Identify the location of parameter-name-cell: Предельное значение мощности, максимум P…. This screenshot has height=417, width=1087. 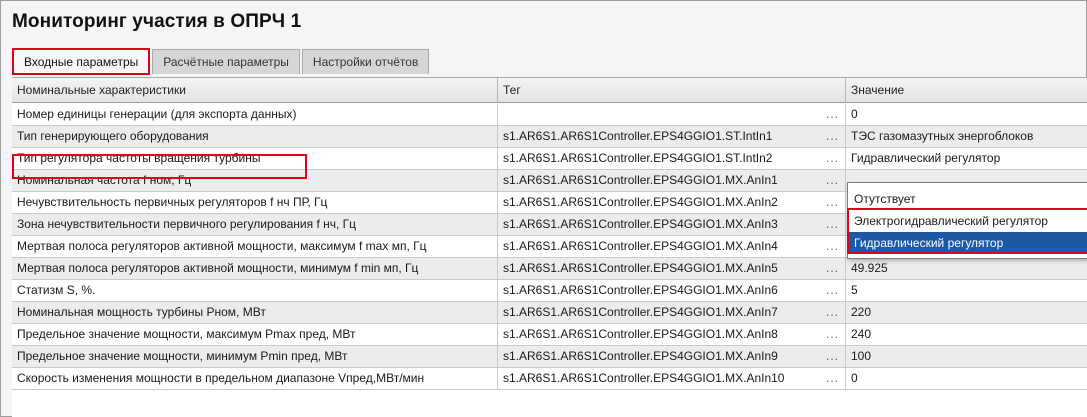
(255, 334).